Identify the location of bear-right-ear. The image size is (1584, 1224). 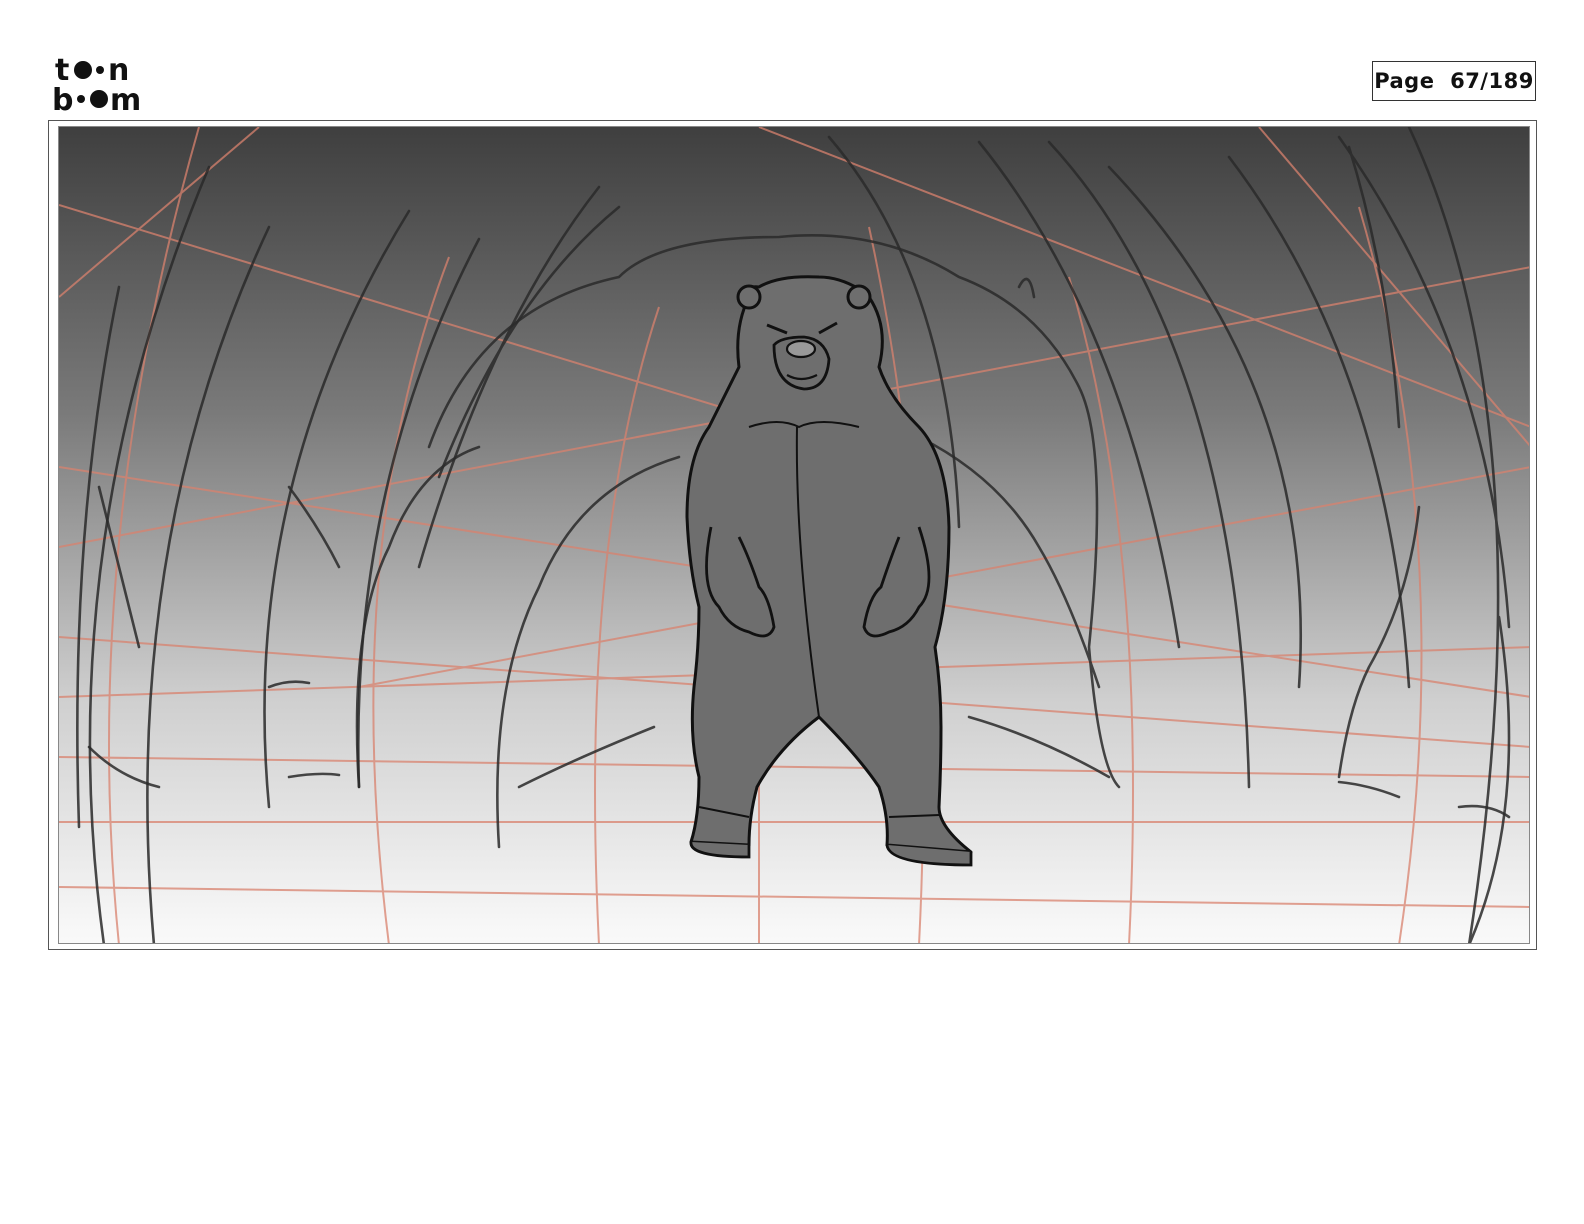
(859, 297).